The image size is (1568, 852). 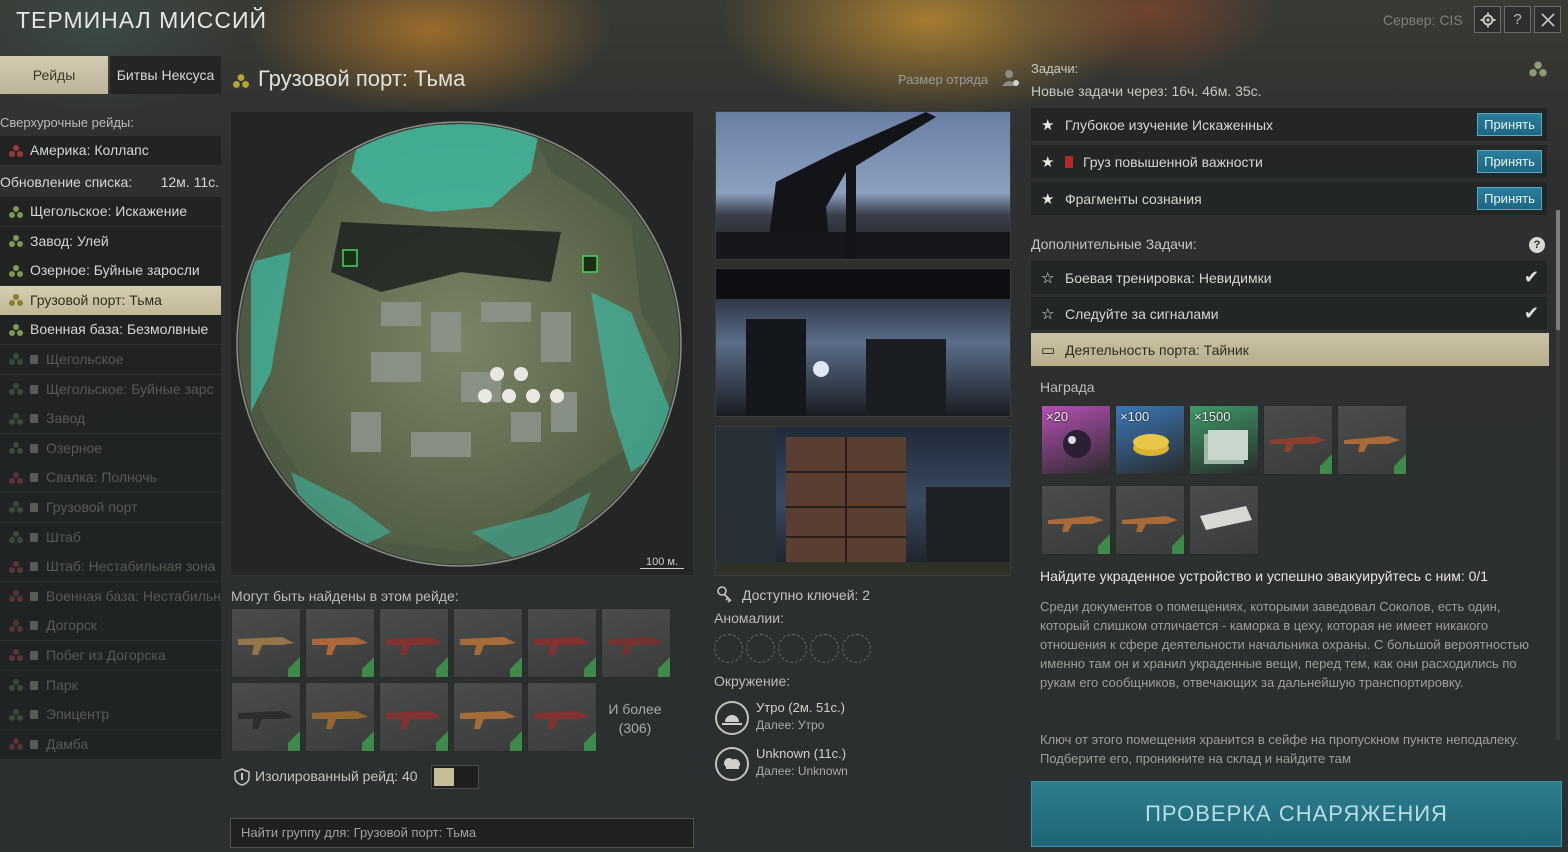 What do you see at coordinates (1010, 78) in the screenshot?
I see `squad-icon` at bounding box center [1010, 78].